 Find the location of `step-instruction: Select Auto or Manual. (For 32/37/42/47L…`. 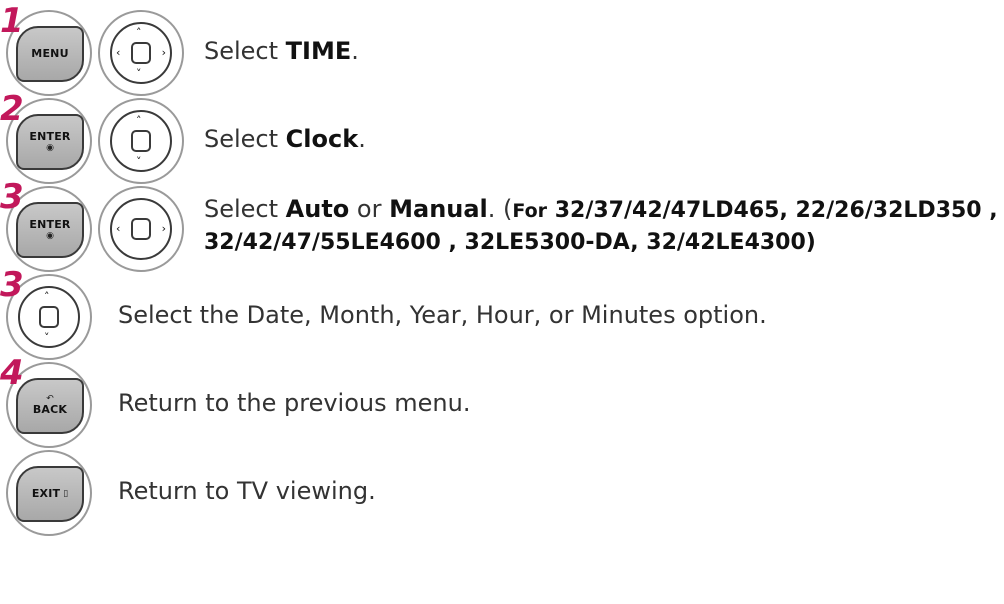

step-instruction: Select Auto or Manual. (For 32/37/42/47L… is located at coordinates (601, 209).